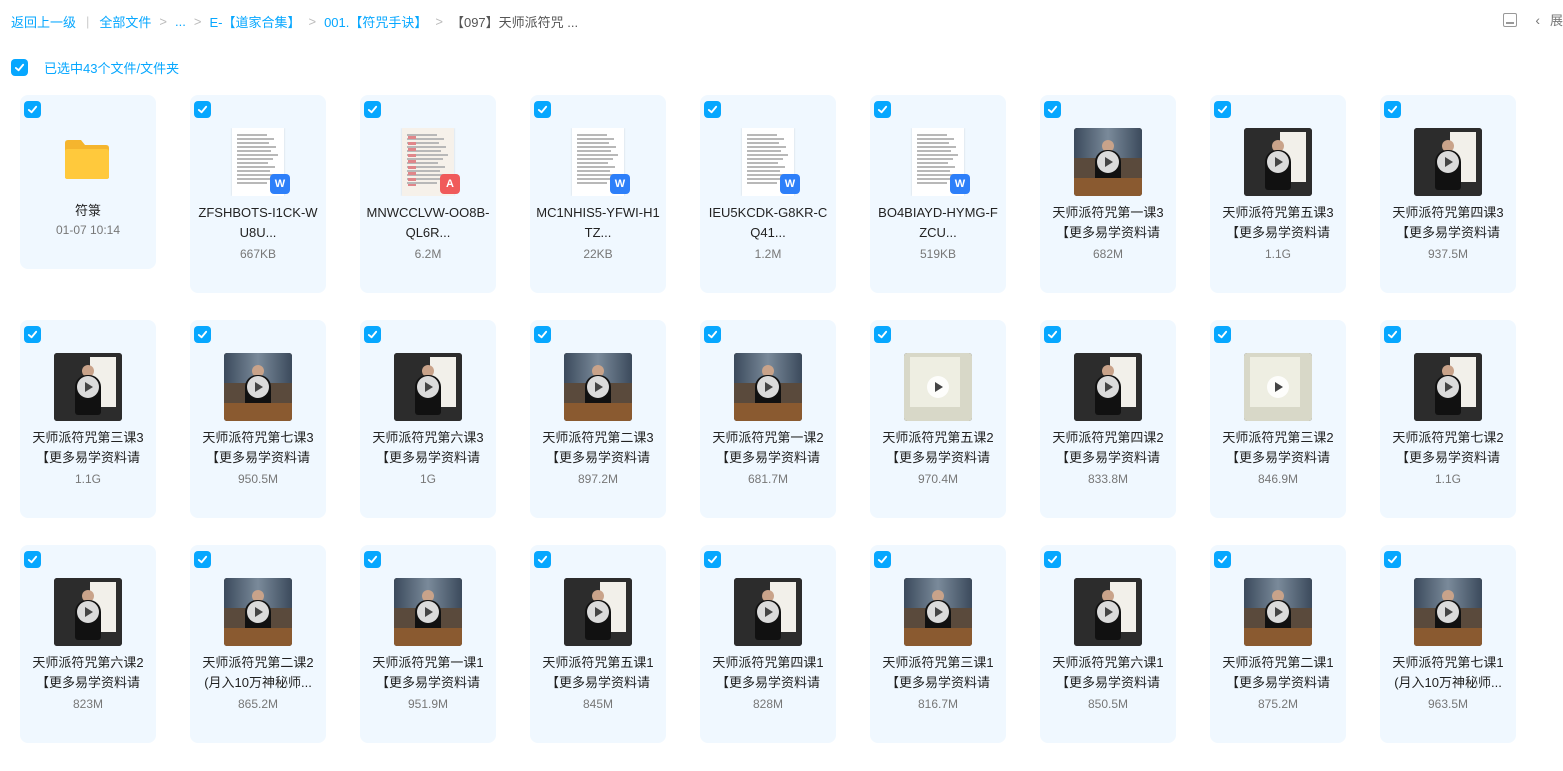 The height and width of the screenshot is (771, 1563). Describe the element at coordinates (1549, 19) in the screenshot. I see `expand-panel-button: ‹ 展` at that location.